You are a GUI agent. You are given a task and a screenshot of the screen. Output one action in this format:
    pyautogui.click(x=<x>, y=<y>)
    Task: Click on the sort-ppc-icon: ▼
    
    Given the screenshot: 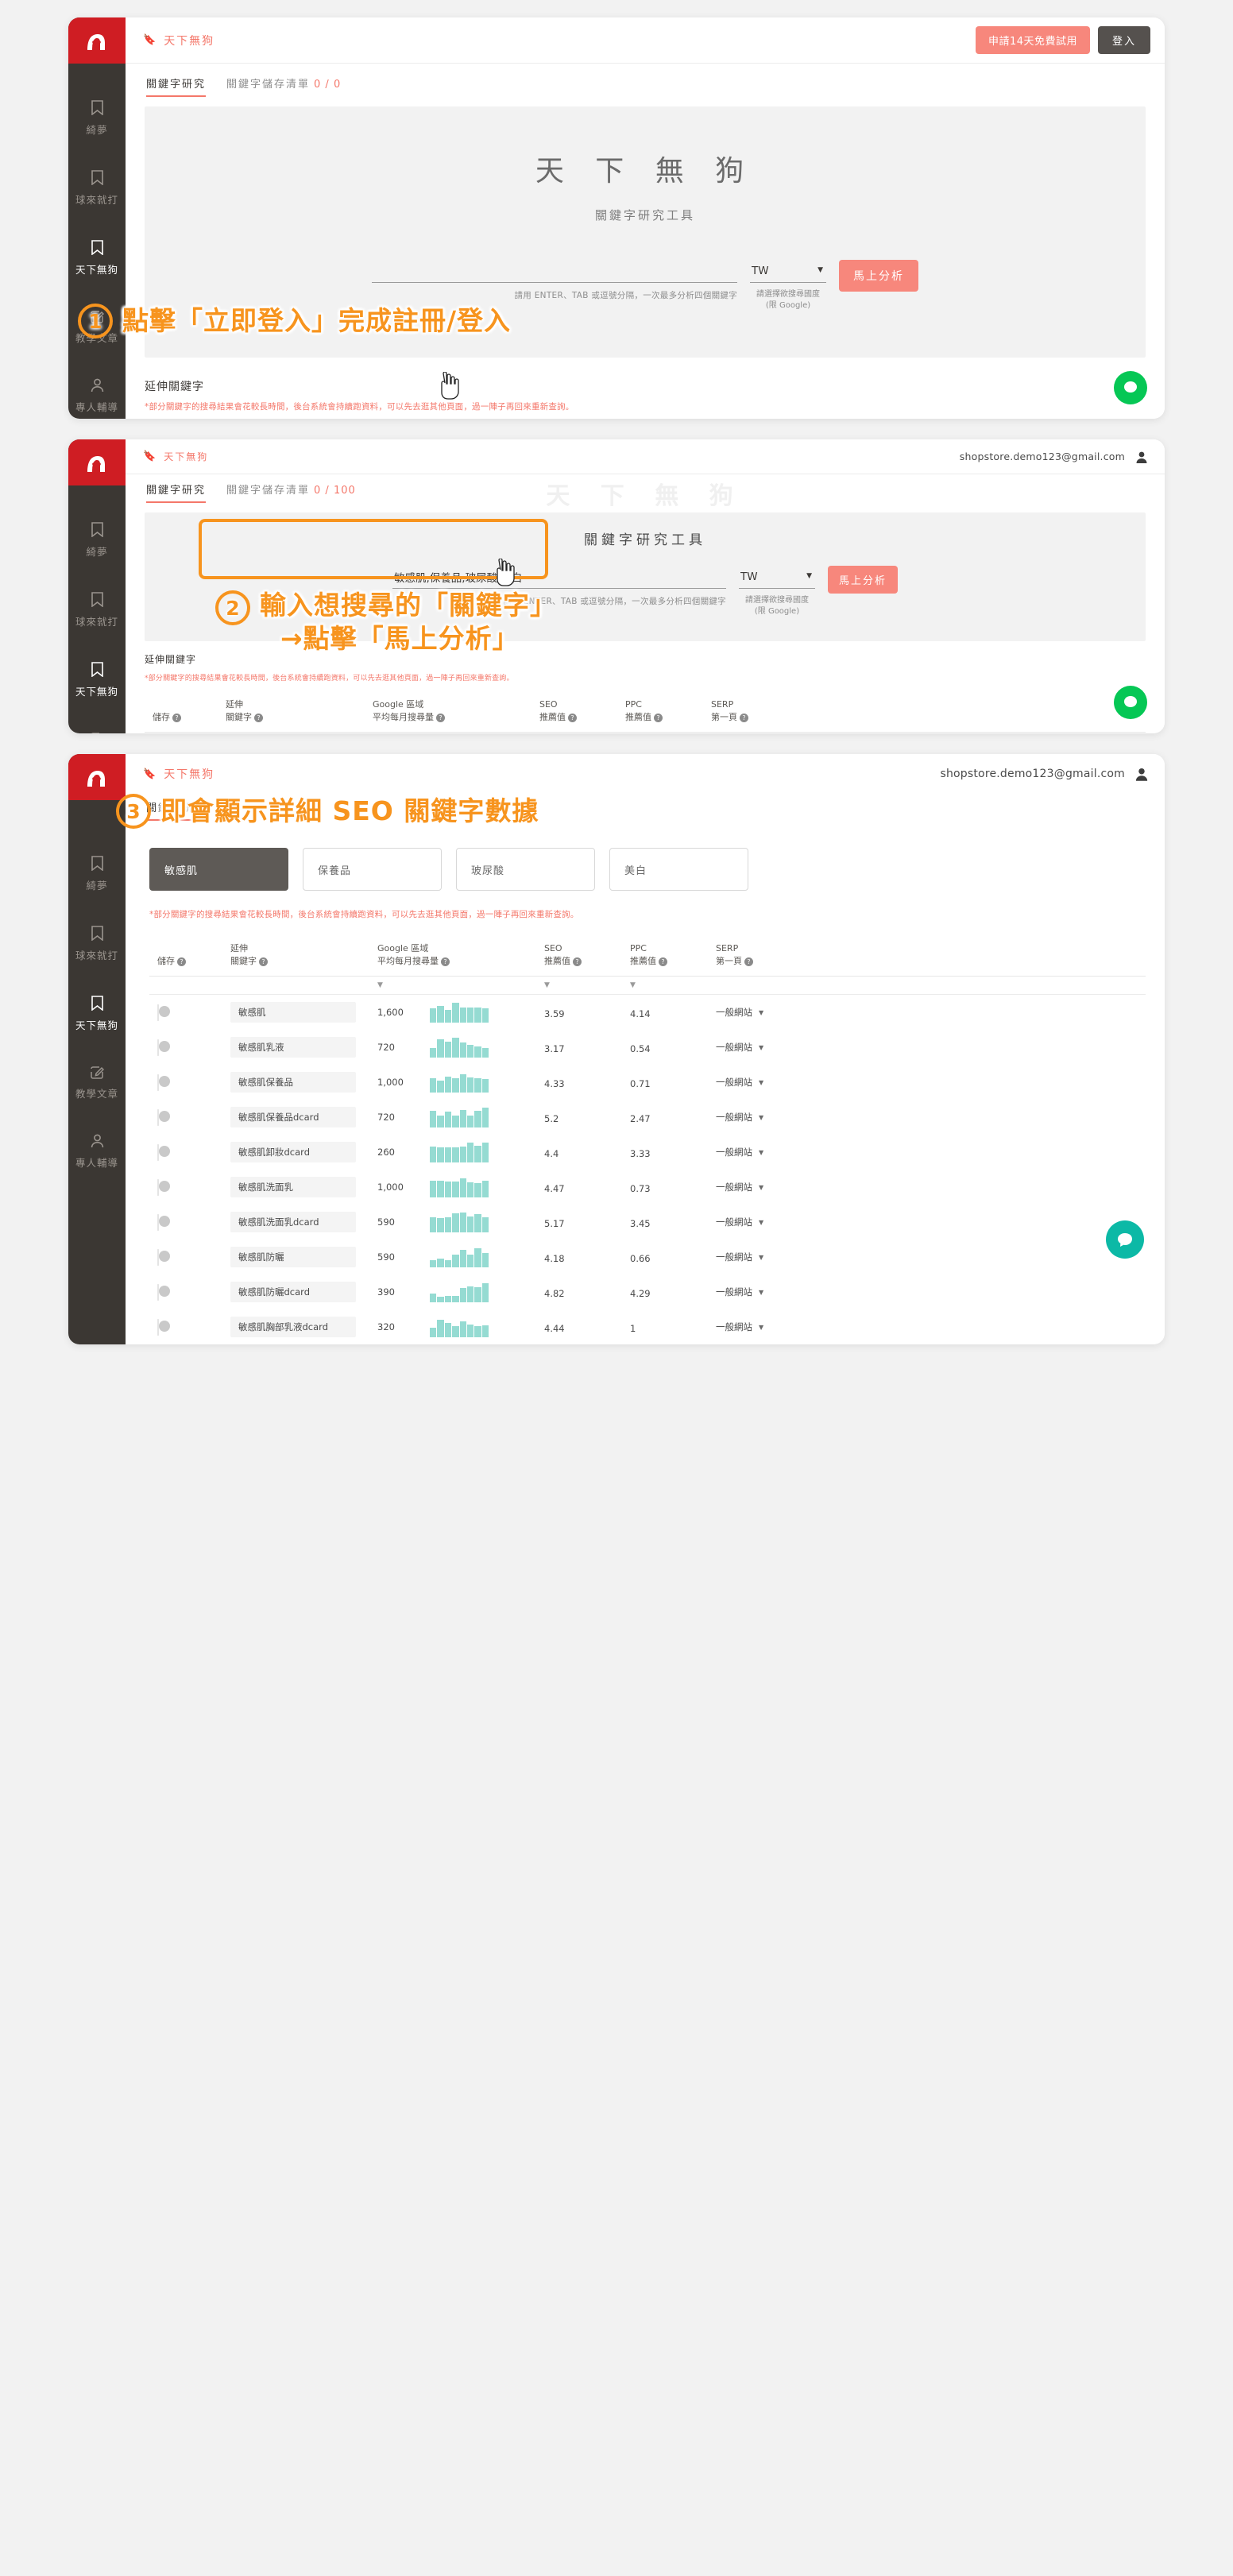 What is the action you would take?
    pyautogui.click(x=673, y=985)
    